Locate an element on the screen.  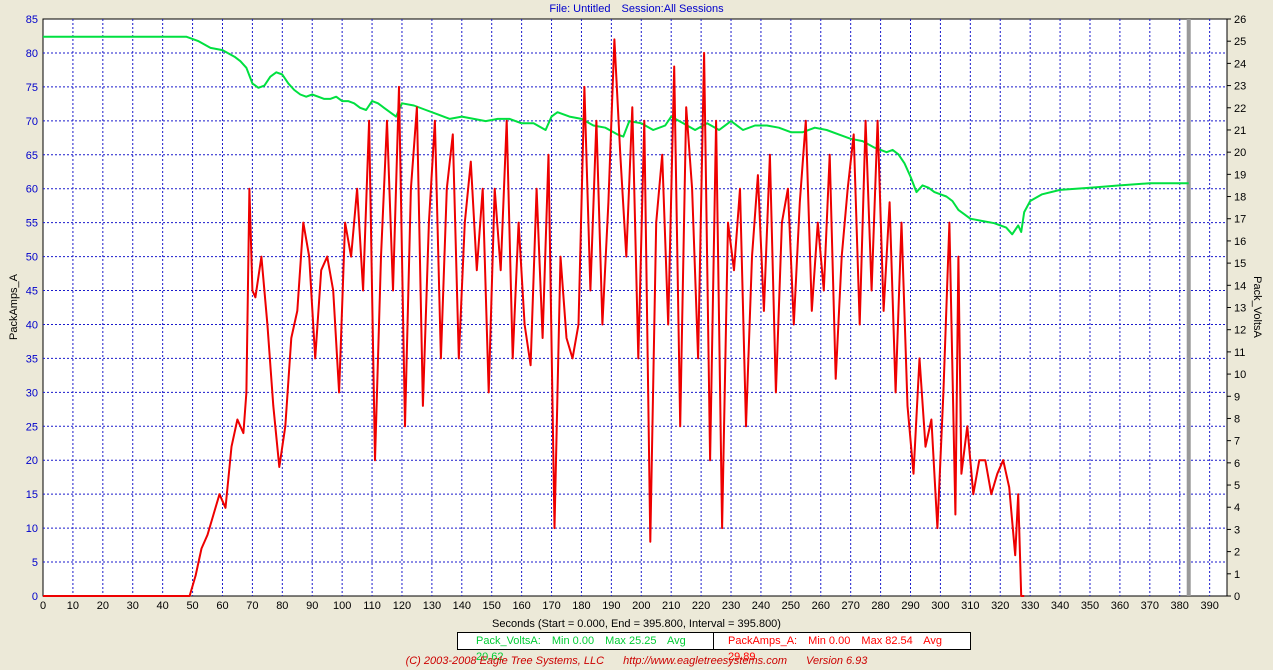
x-tick-label: 270 is located at coordinates (851, 606).